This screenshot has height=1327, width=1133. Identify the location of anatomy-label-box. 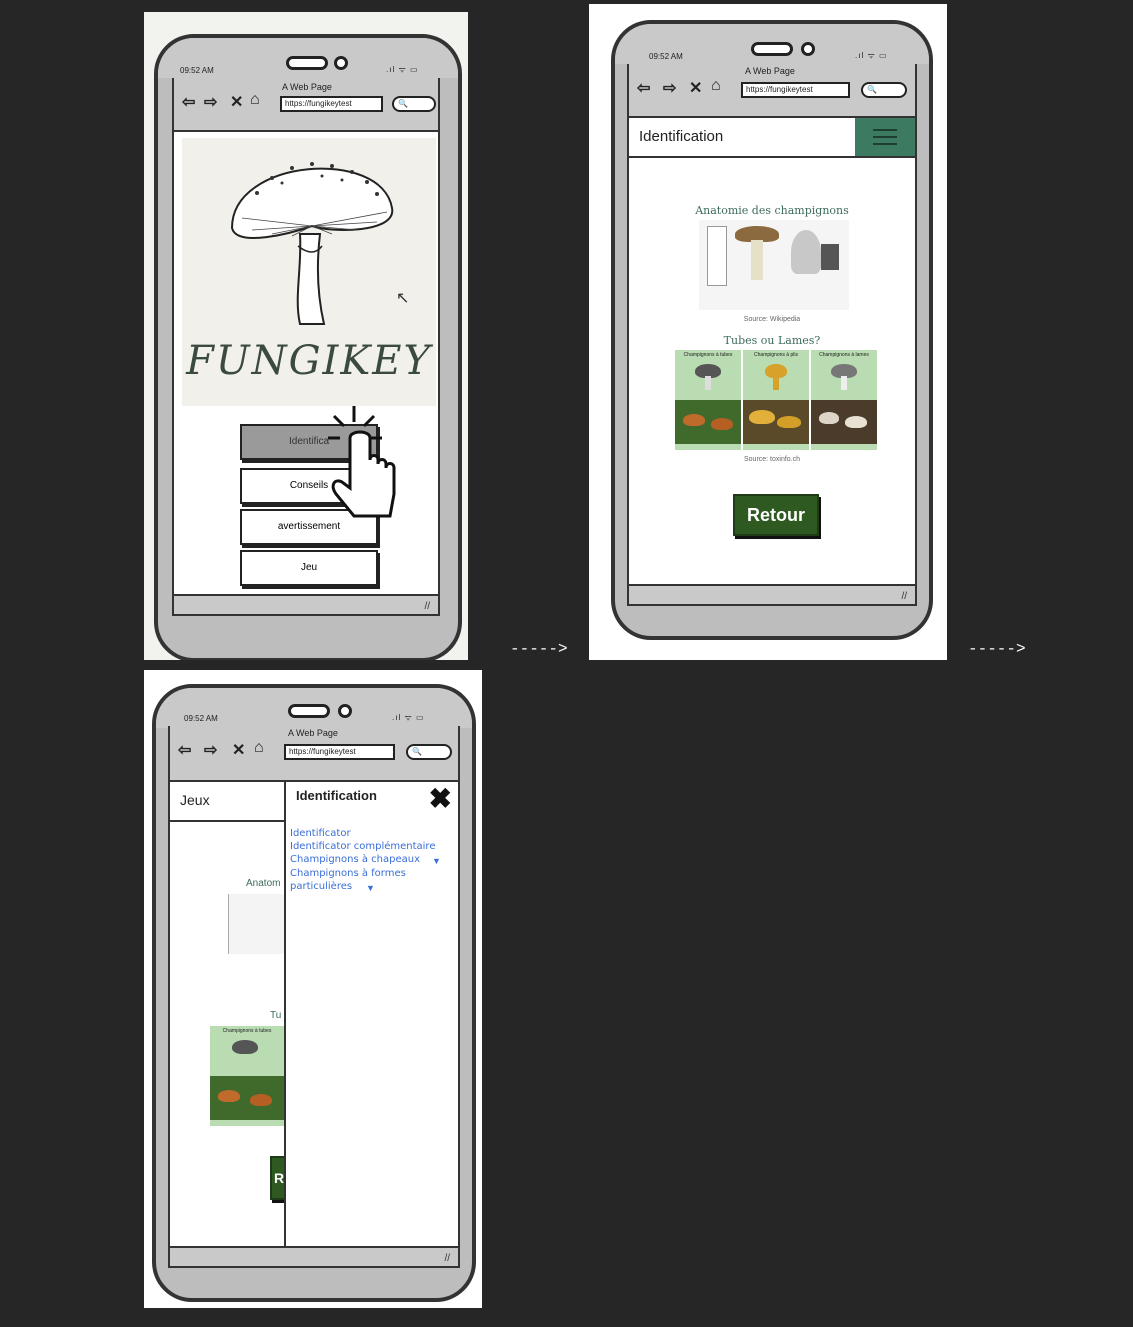
(717, 256).